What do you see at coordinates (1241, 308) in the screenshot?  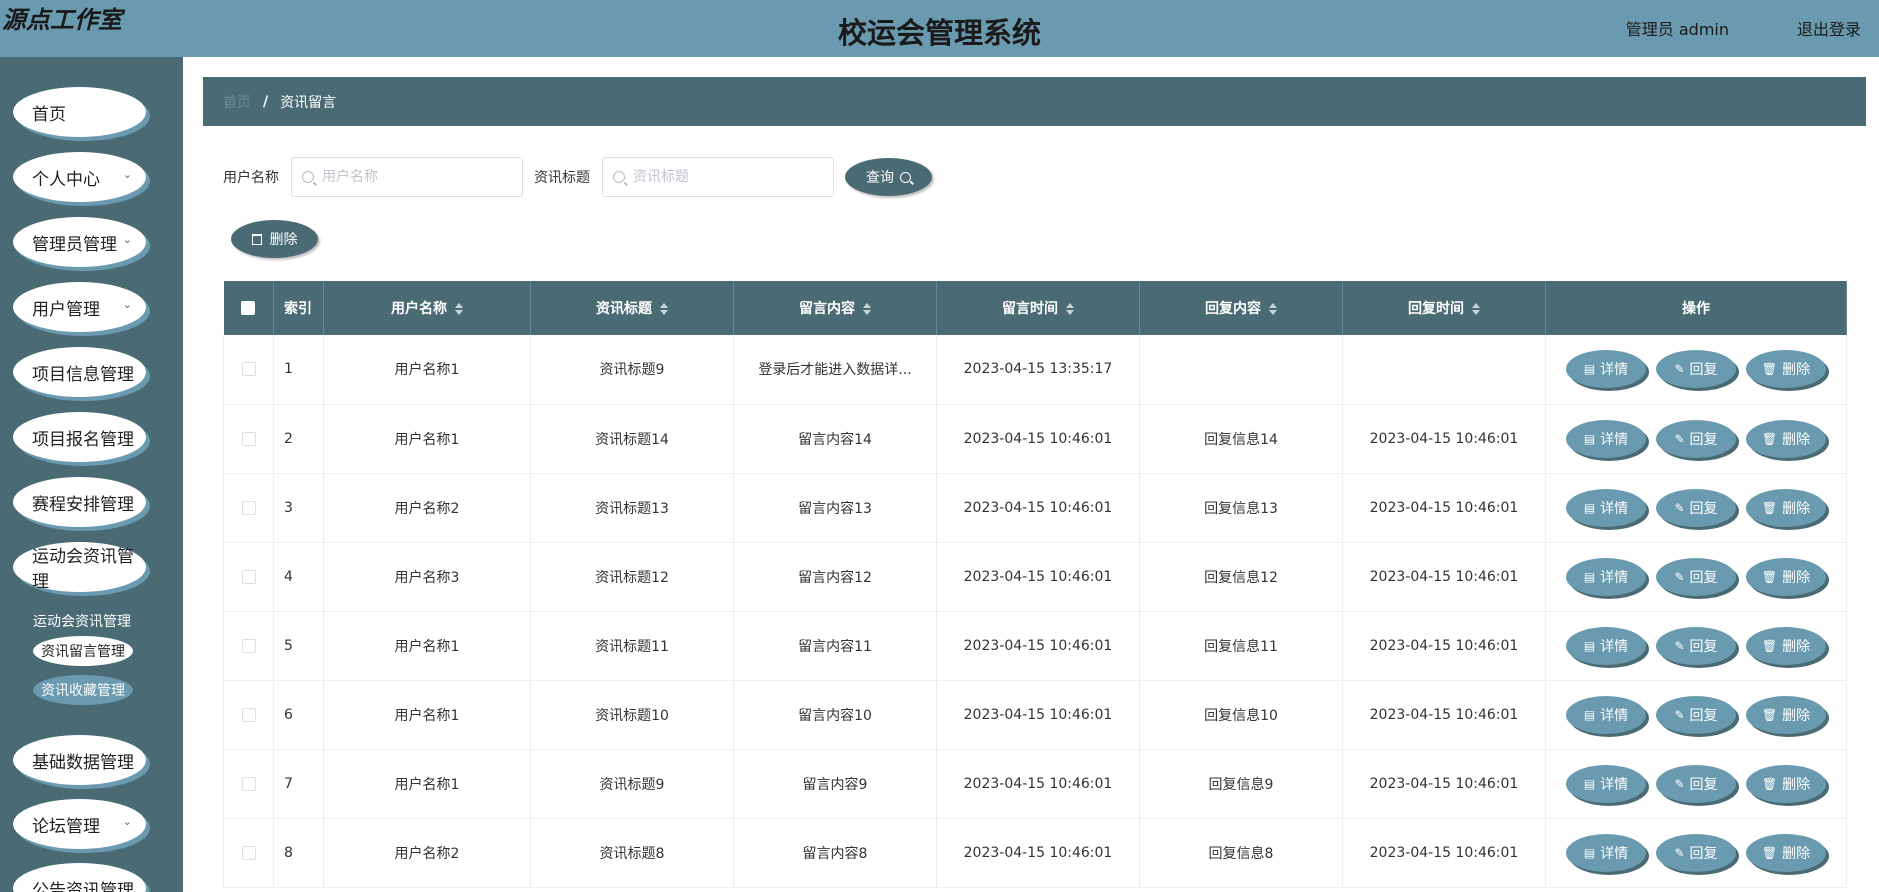 I see `column-header-reply-content: 回复内容` at bounding box center [1241, 308].